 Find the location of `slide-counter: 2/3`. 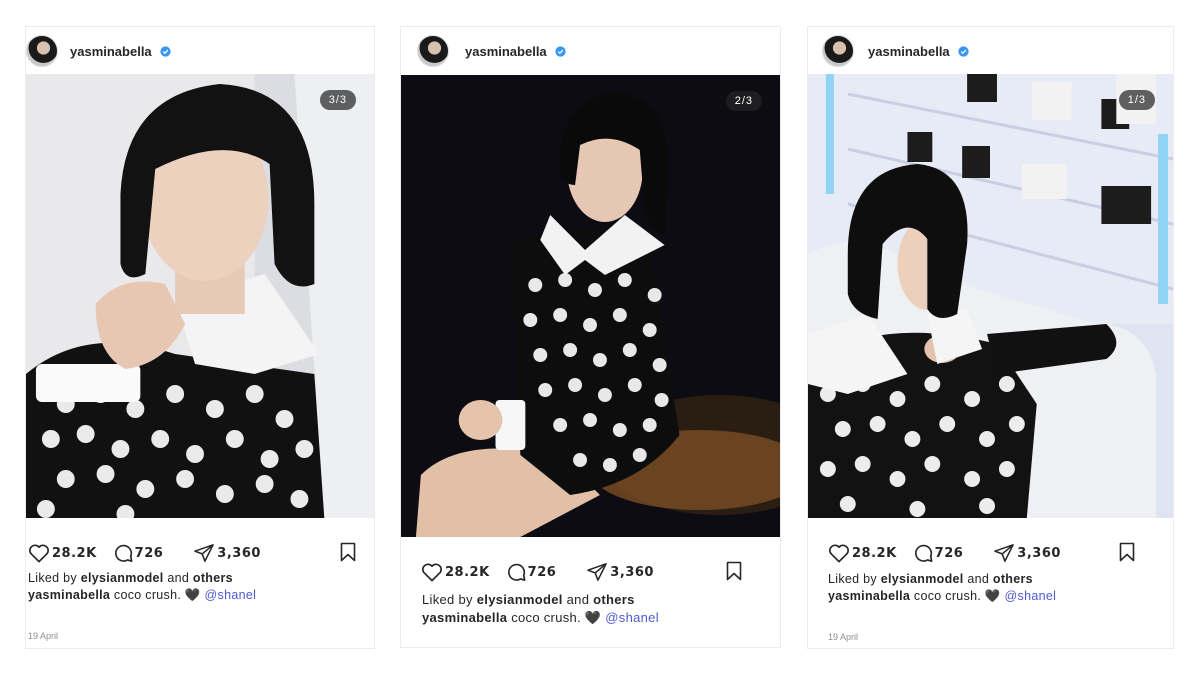

slide-counter: 2/3 is located at coordinates (743, 101).